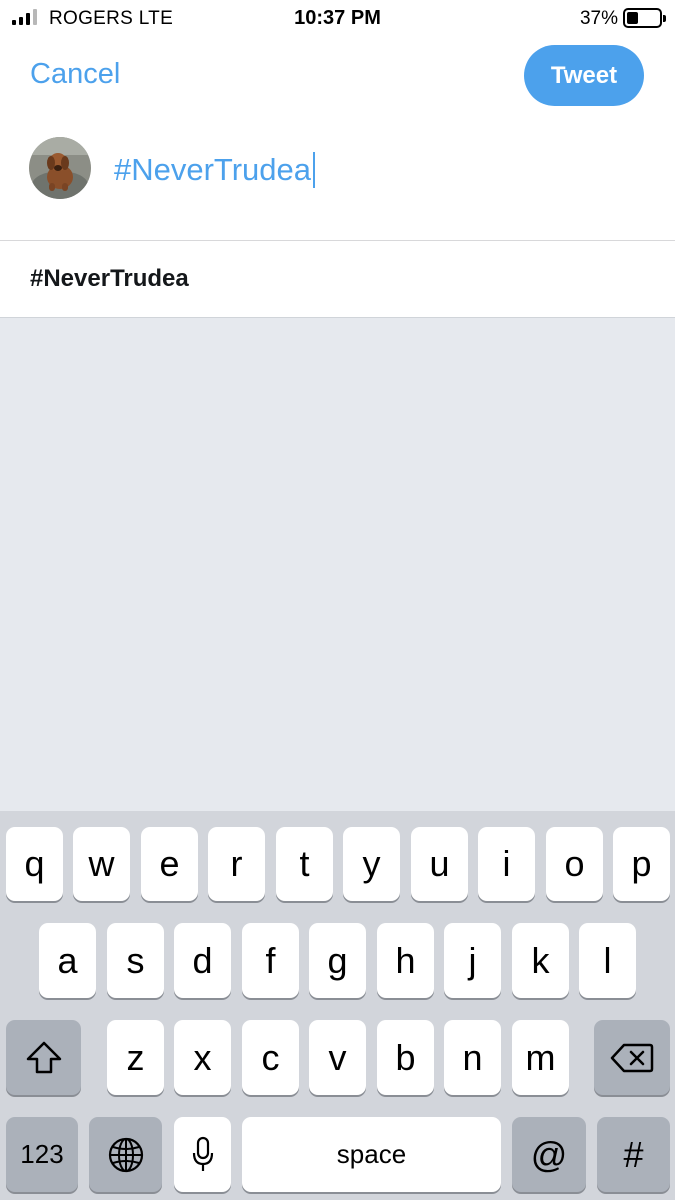 The image size is (675, 1200). Describe the element at coordinates (641, 864) in the screenshot. I see `key-p: p` at that location.